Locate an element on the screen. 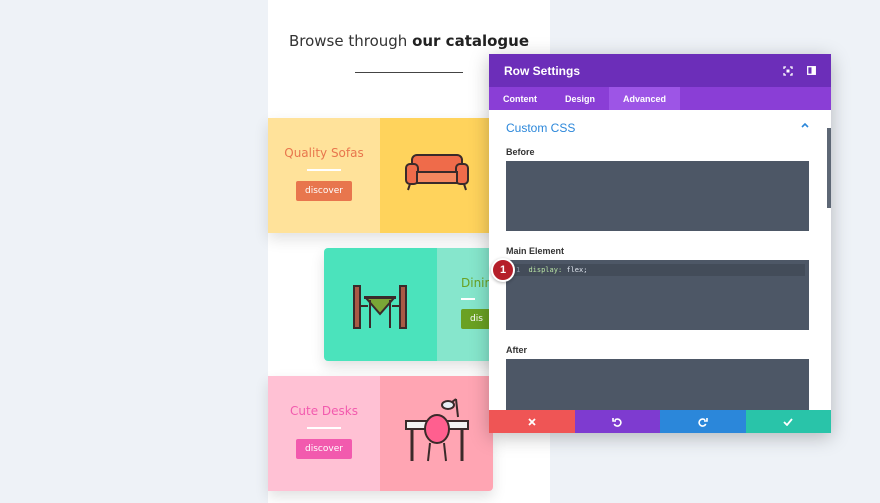 The height and width of the screenshot is (503, 880). css-property: display: is located at coordinates (545, 270).